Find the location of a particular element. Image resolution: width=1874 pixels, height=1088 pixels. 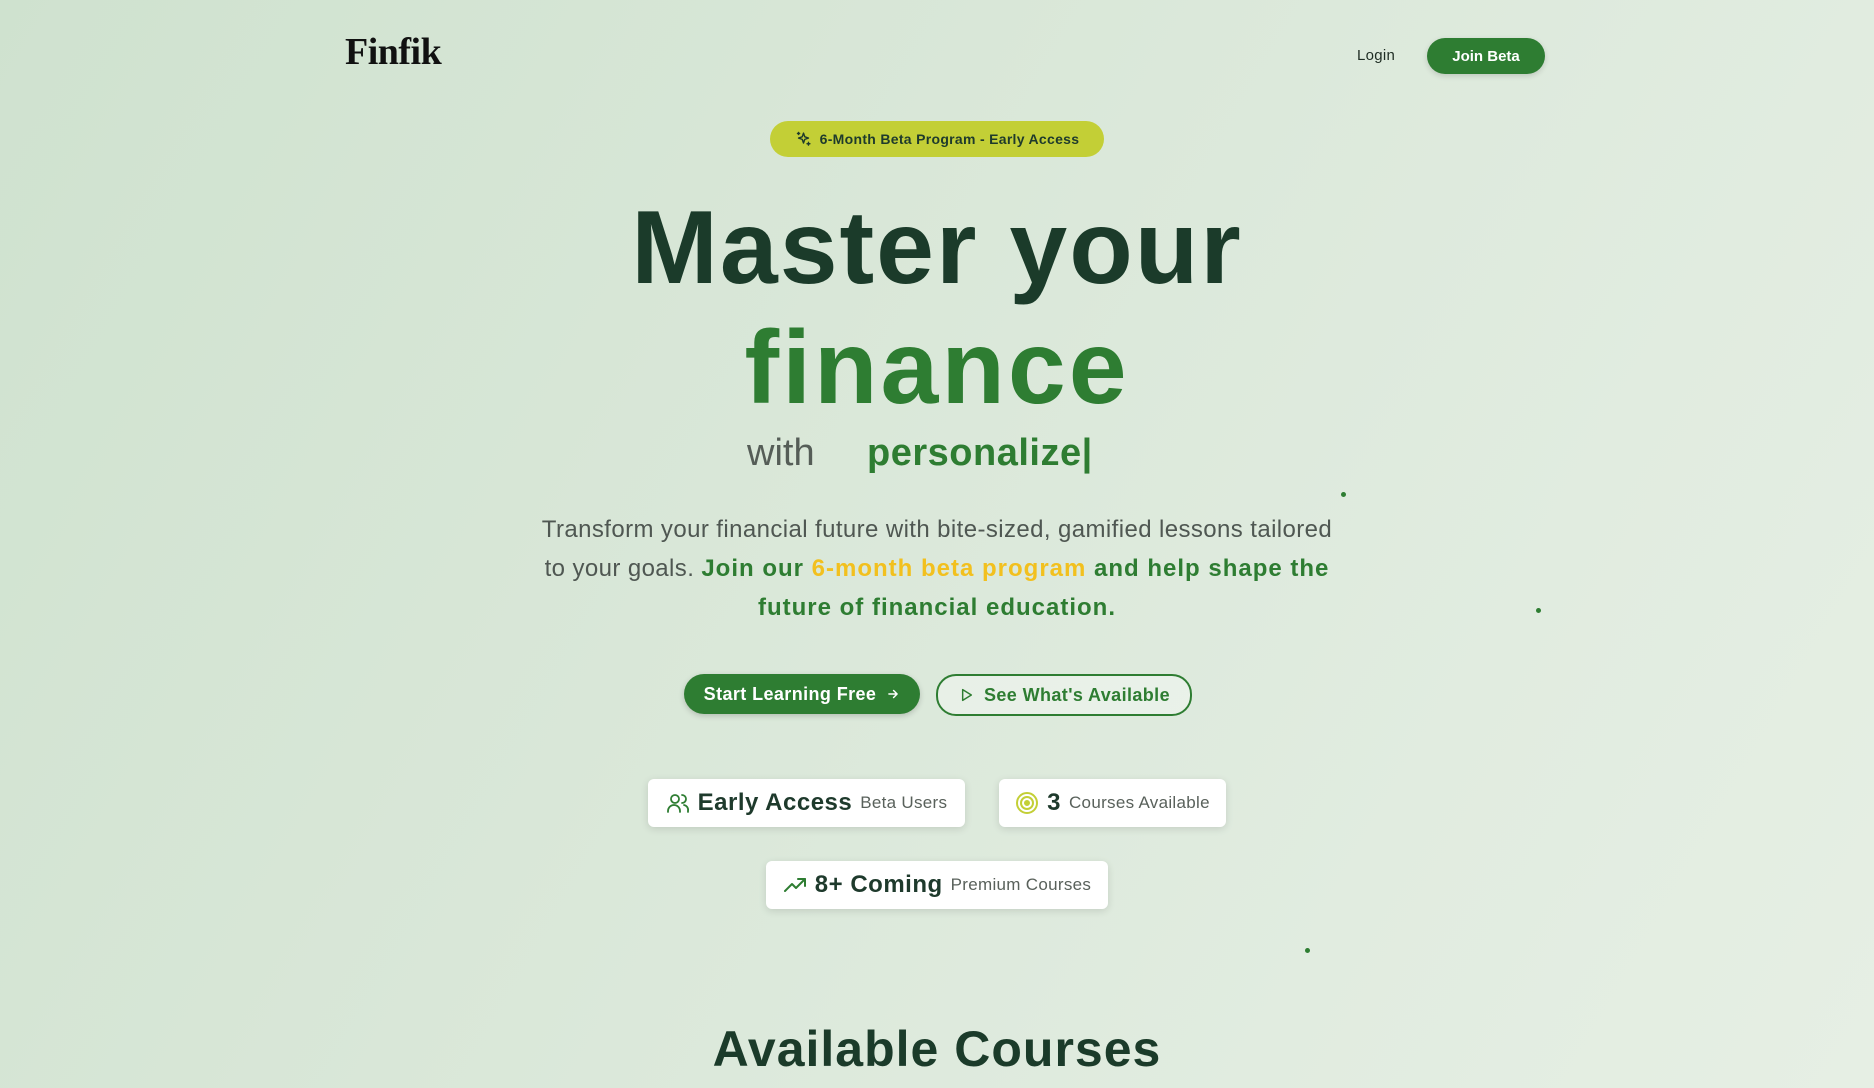

typed-word: personalize| is located at coordinates (980, 453).